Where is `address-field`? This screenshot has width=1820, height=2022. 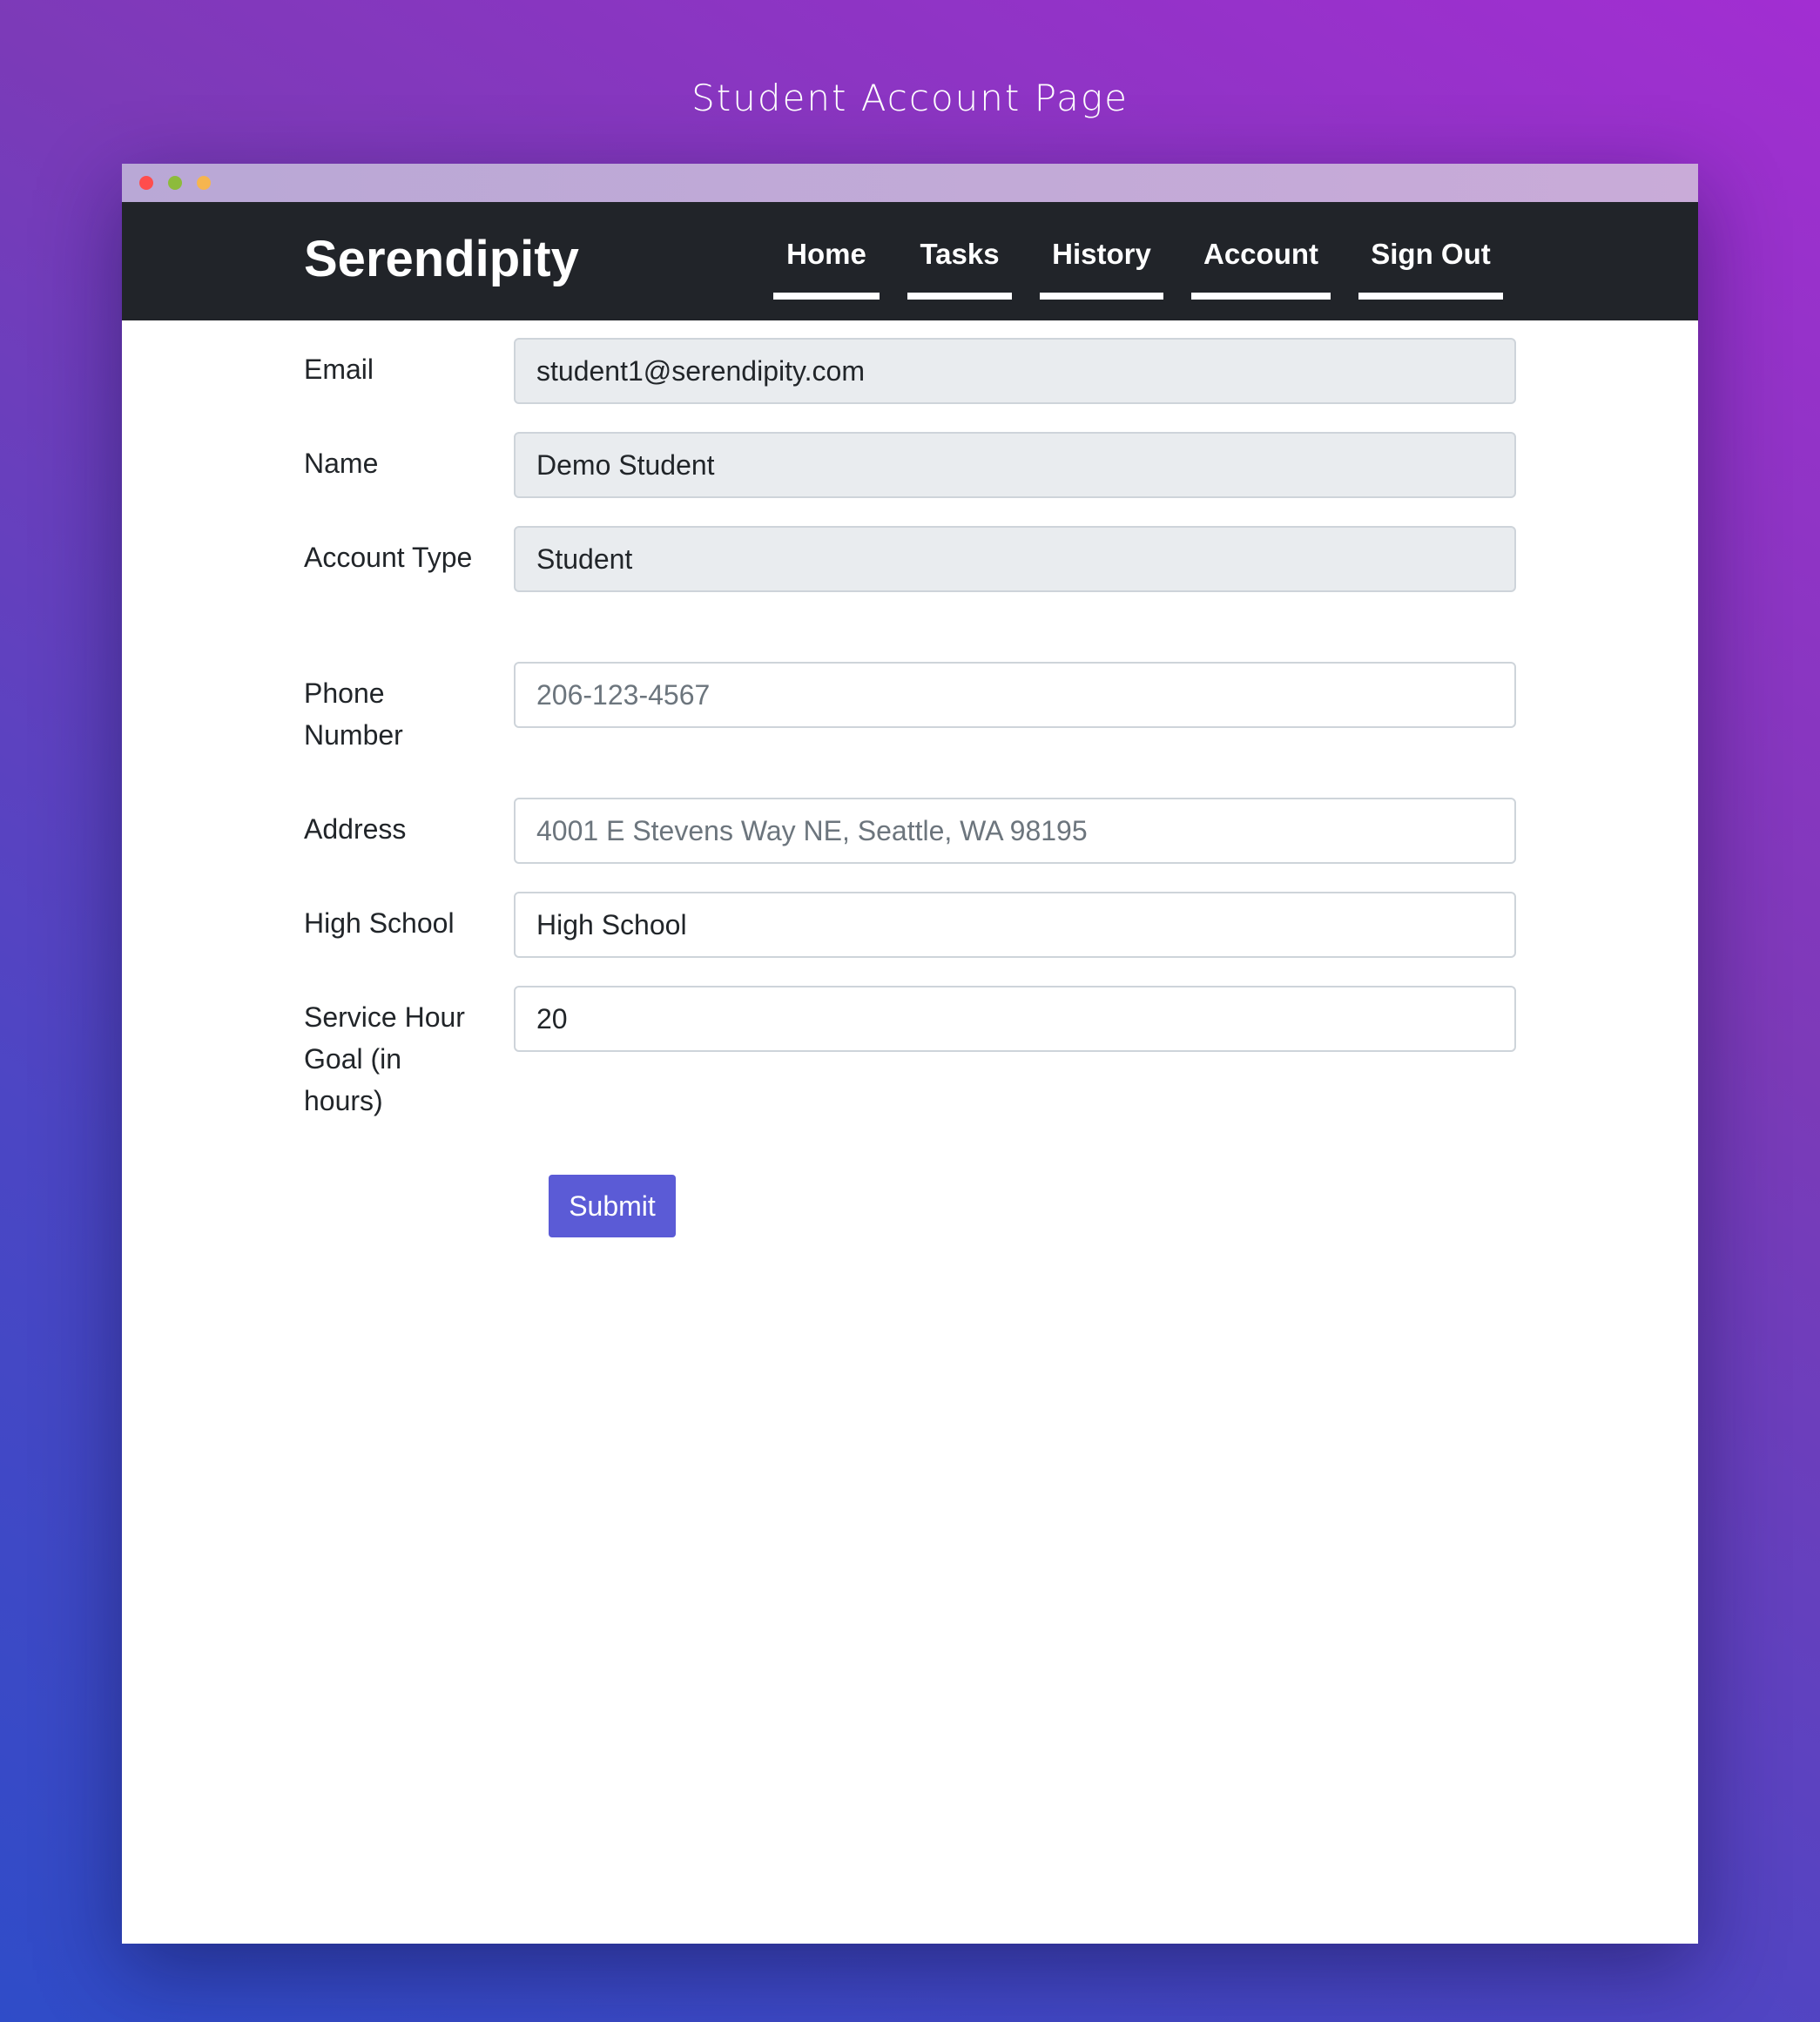
address-field is located at coordinates (1015, 831).